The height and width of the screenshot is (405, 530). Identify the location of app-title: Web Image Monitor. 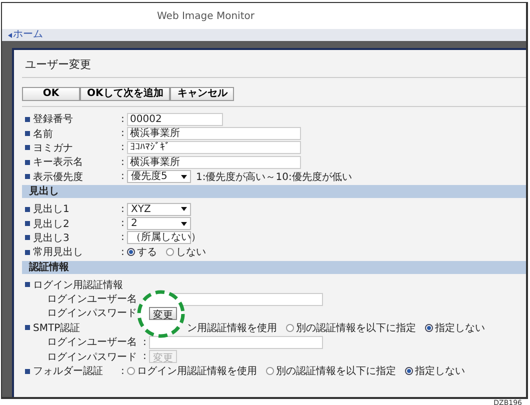
(205, 16).